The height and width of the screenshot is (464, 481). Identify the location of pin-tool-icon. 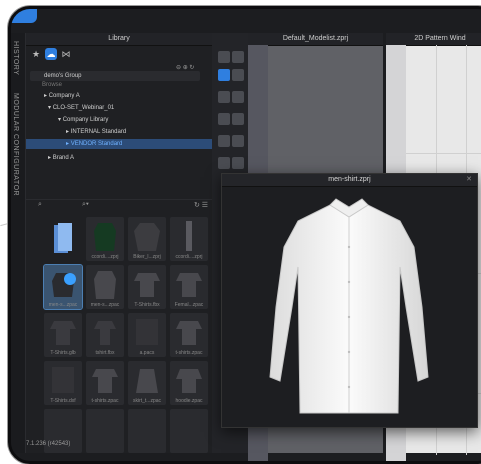
(238, 75).